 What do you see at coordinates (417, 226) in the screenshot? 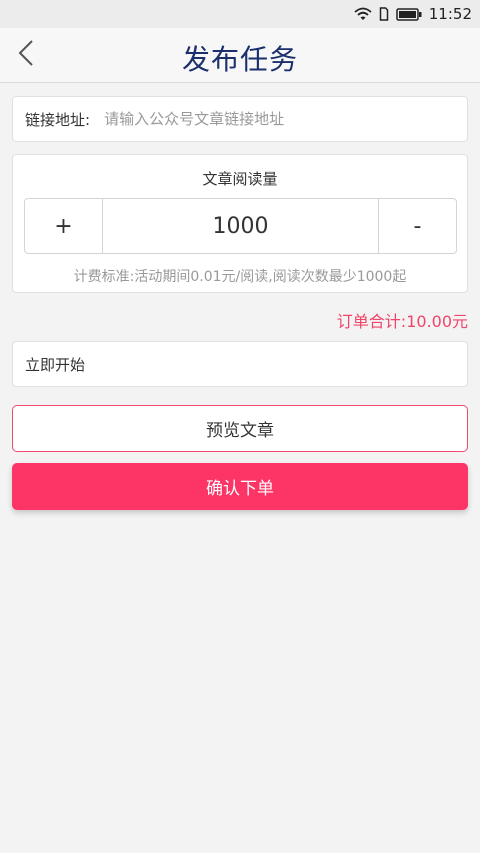
I see `decrement-button: -` at bounding box center [417, 226].